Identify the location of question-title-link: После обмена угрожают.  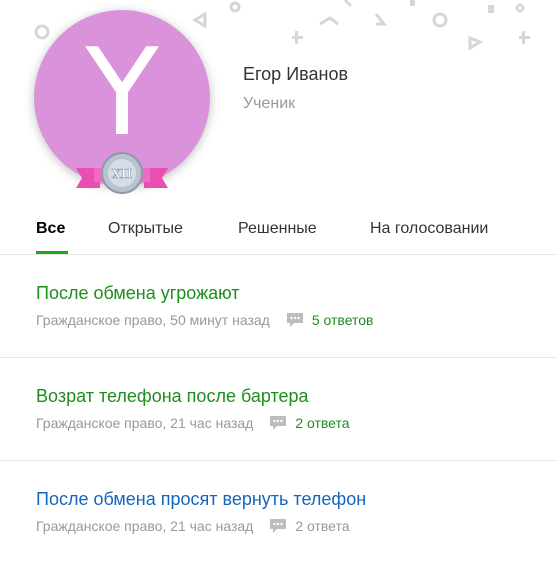
(138, 293).